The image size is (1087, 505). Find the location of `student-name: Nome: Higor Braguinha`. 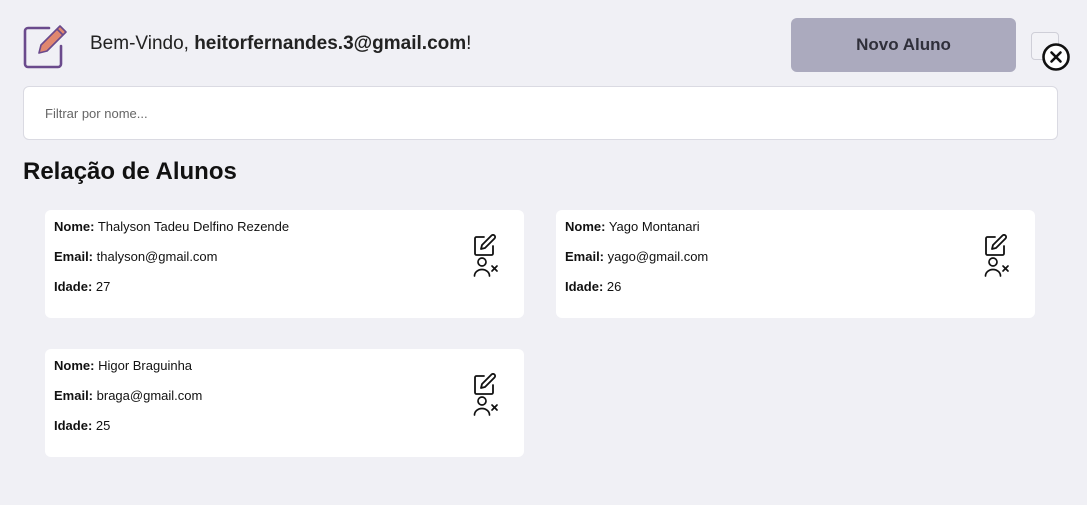

student-name: Nome: Higor Braguinha is located at coordinates (123, 365).